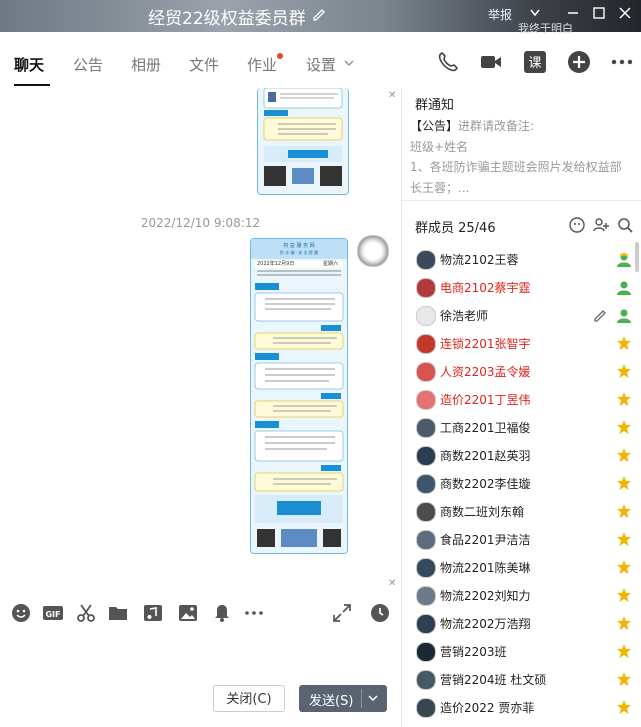  Describe the element at coordinates (303, 141) in the screenshot. I see `previous-image-message` at that location.